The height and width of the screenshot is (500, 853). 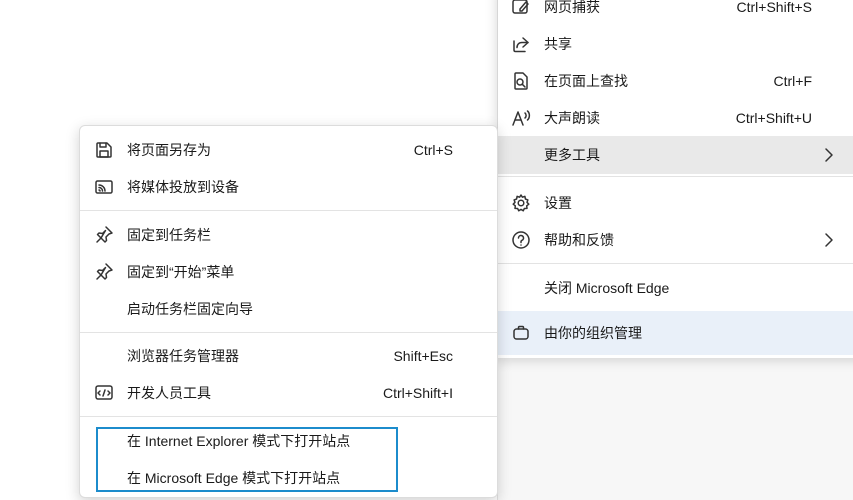 What do you see at coordinates (675, 202) in the screenshot?
I see `menu-item-settings: 设置` at bounding box center [675, 202].